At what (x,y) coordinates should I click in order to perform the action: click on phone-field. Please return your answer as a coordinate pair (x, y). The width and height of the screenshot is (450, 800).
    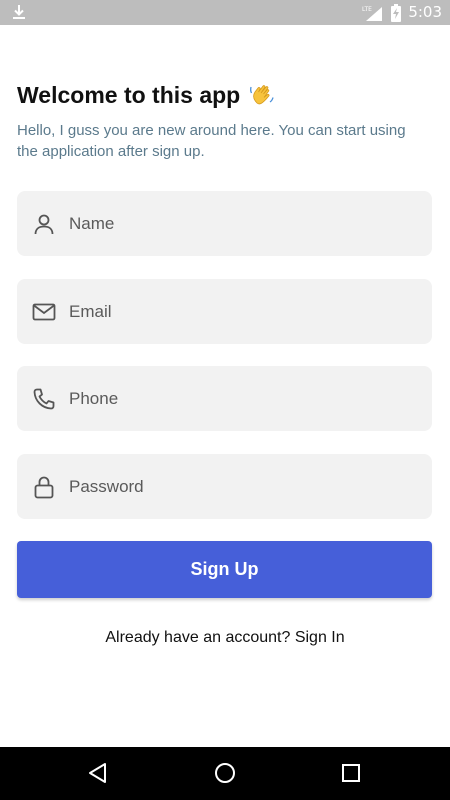
    Looking at the image, I should click on (224, 398).